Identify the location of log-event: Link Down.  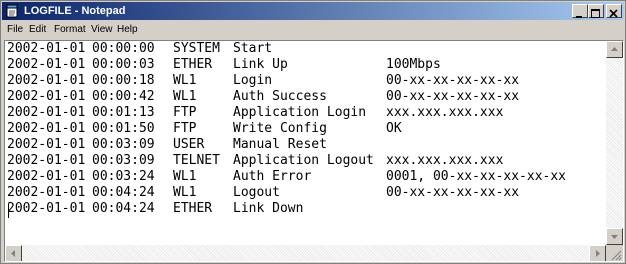
(268, 208).